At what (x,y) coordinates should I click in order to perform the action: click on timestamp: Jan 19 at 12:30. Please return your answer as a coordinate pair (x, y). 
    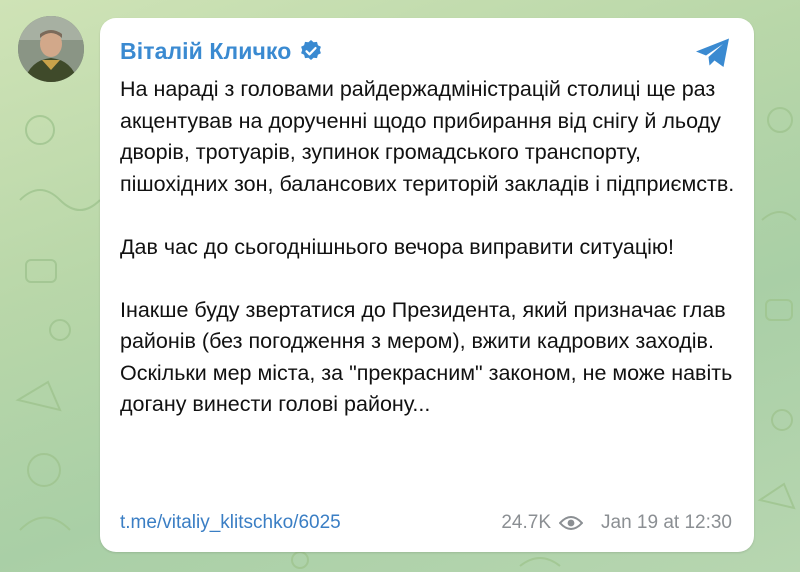
    Looking at the image, I should click on (666, 522).